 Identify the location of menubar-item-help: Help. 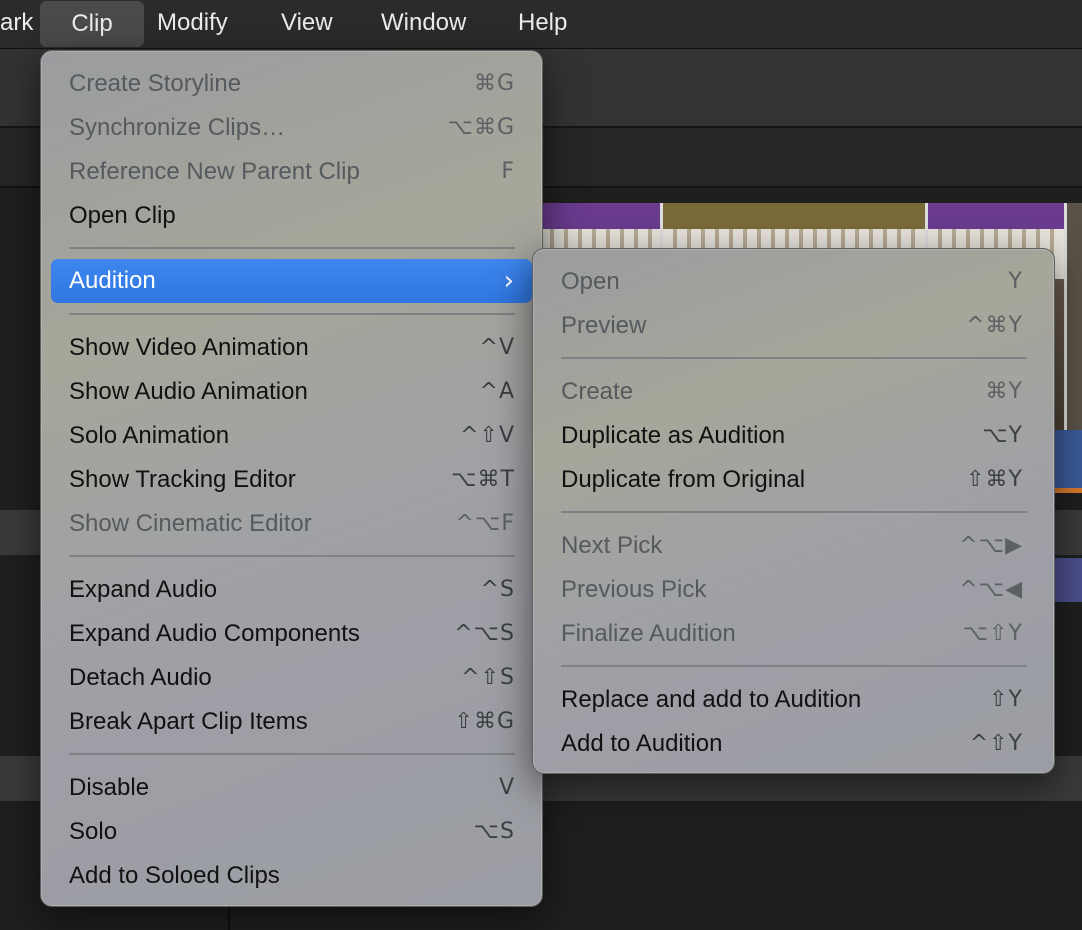
(542, 24).